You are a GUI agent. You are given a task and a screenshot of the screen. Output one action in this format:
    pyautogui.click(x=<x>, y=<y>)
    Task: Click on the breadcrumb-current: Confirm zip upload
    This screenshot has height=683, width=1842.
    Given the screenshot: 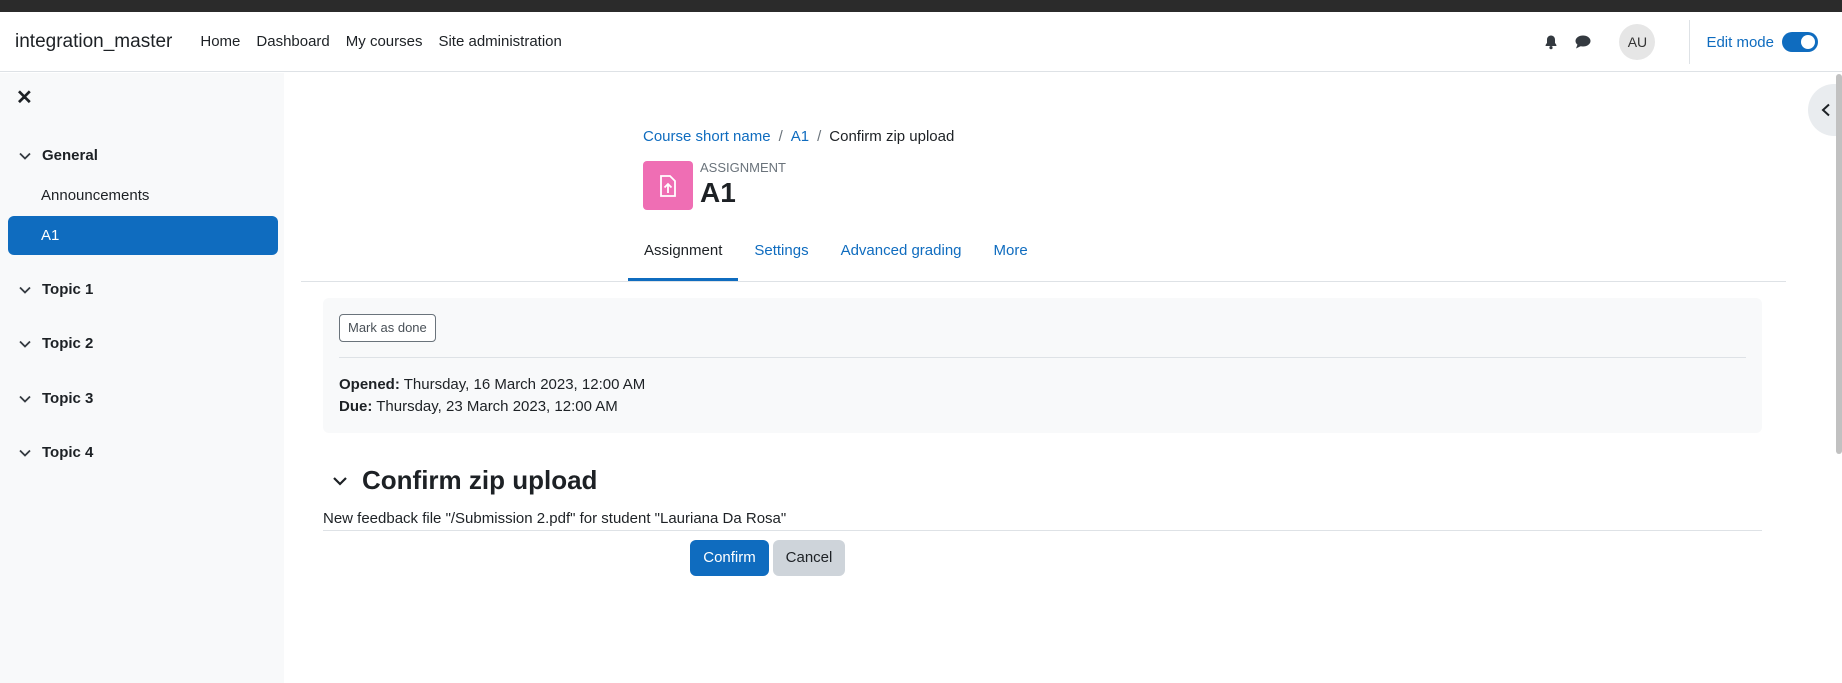 What is the action you would take?
    pyautogui.click(x=892, y=136)
    